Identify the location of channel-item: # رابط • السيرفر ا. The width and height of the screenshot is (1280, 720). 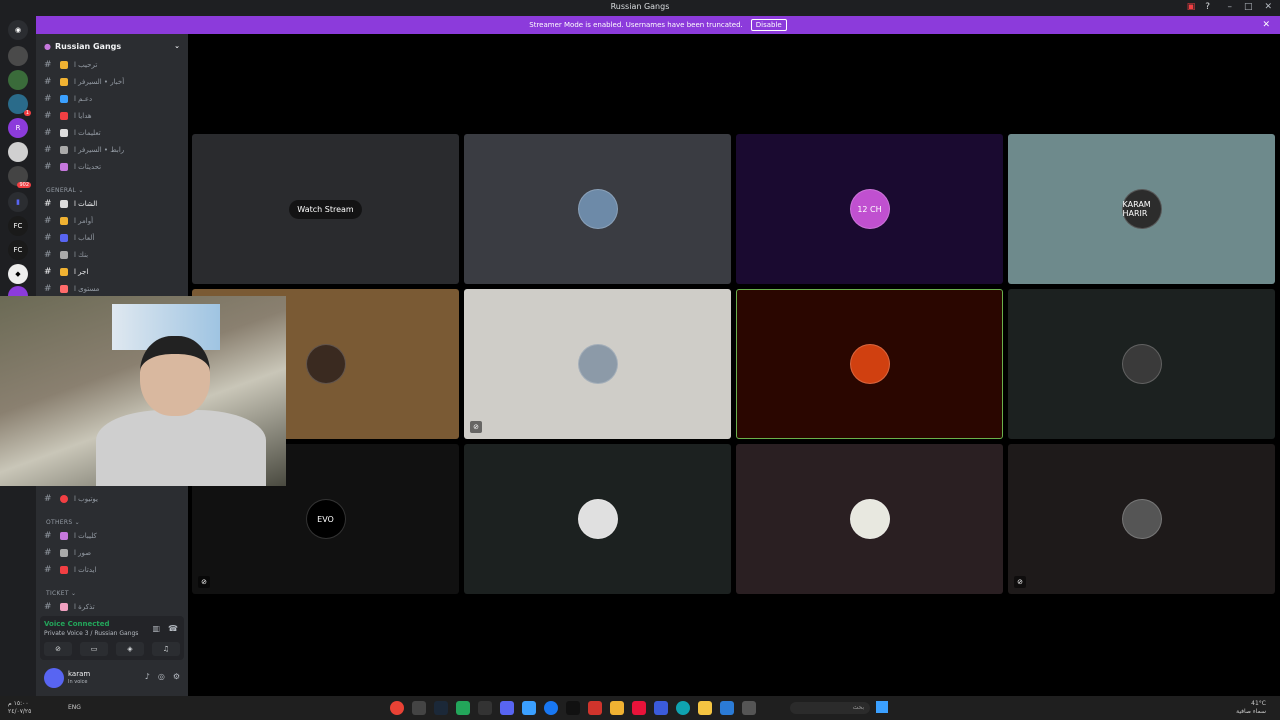
(113, 150).